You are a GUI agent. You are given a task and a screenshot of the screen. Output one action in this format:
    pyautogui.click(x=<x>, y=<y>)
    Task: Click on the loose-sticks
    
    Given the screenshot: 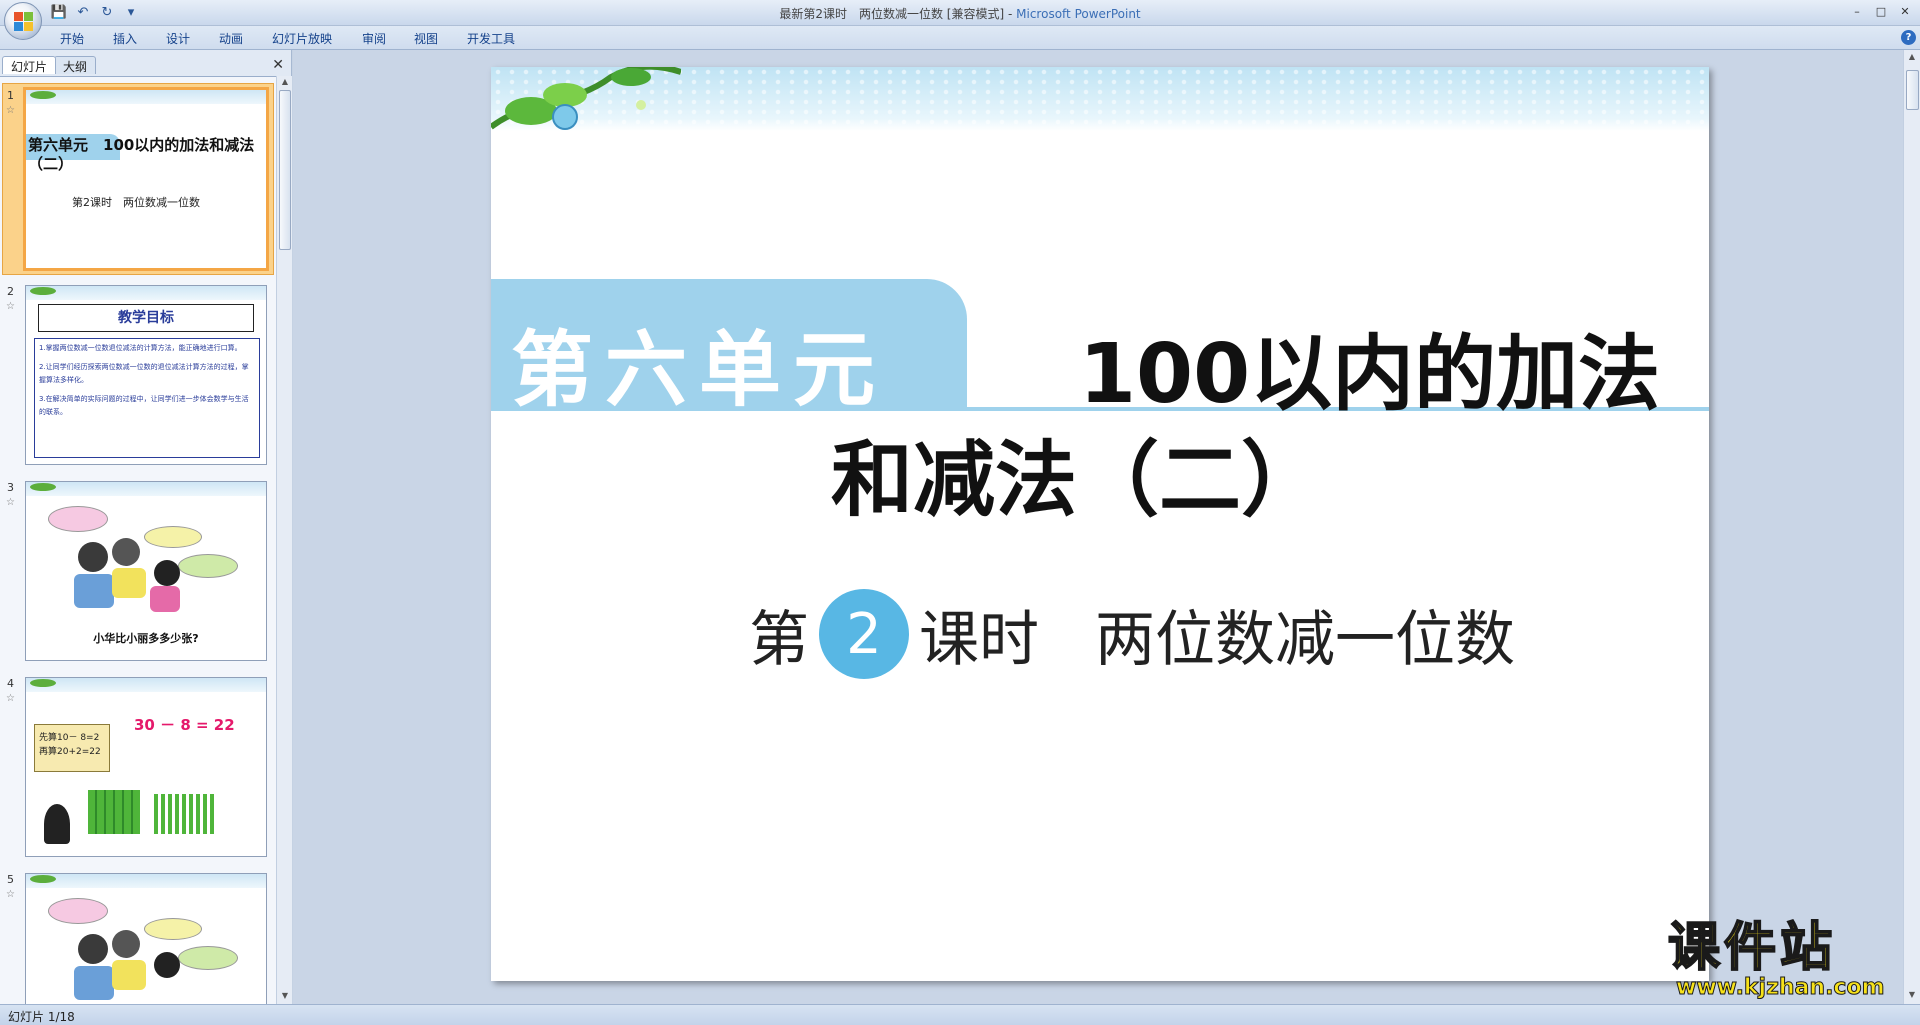 What is the action you would take?
    pyautogui.click(x=184, y=814)
    